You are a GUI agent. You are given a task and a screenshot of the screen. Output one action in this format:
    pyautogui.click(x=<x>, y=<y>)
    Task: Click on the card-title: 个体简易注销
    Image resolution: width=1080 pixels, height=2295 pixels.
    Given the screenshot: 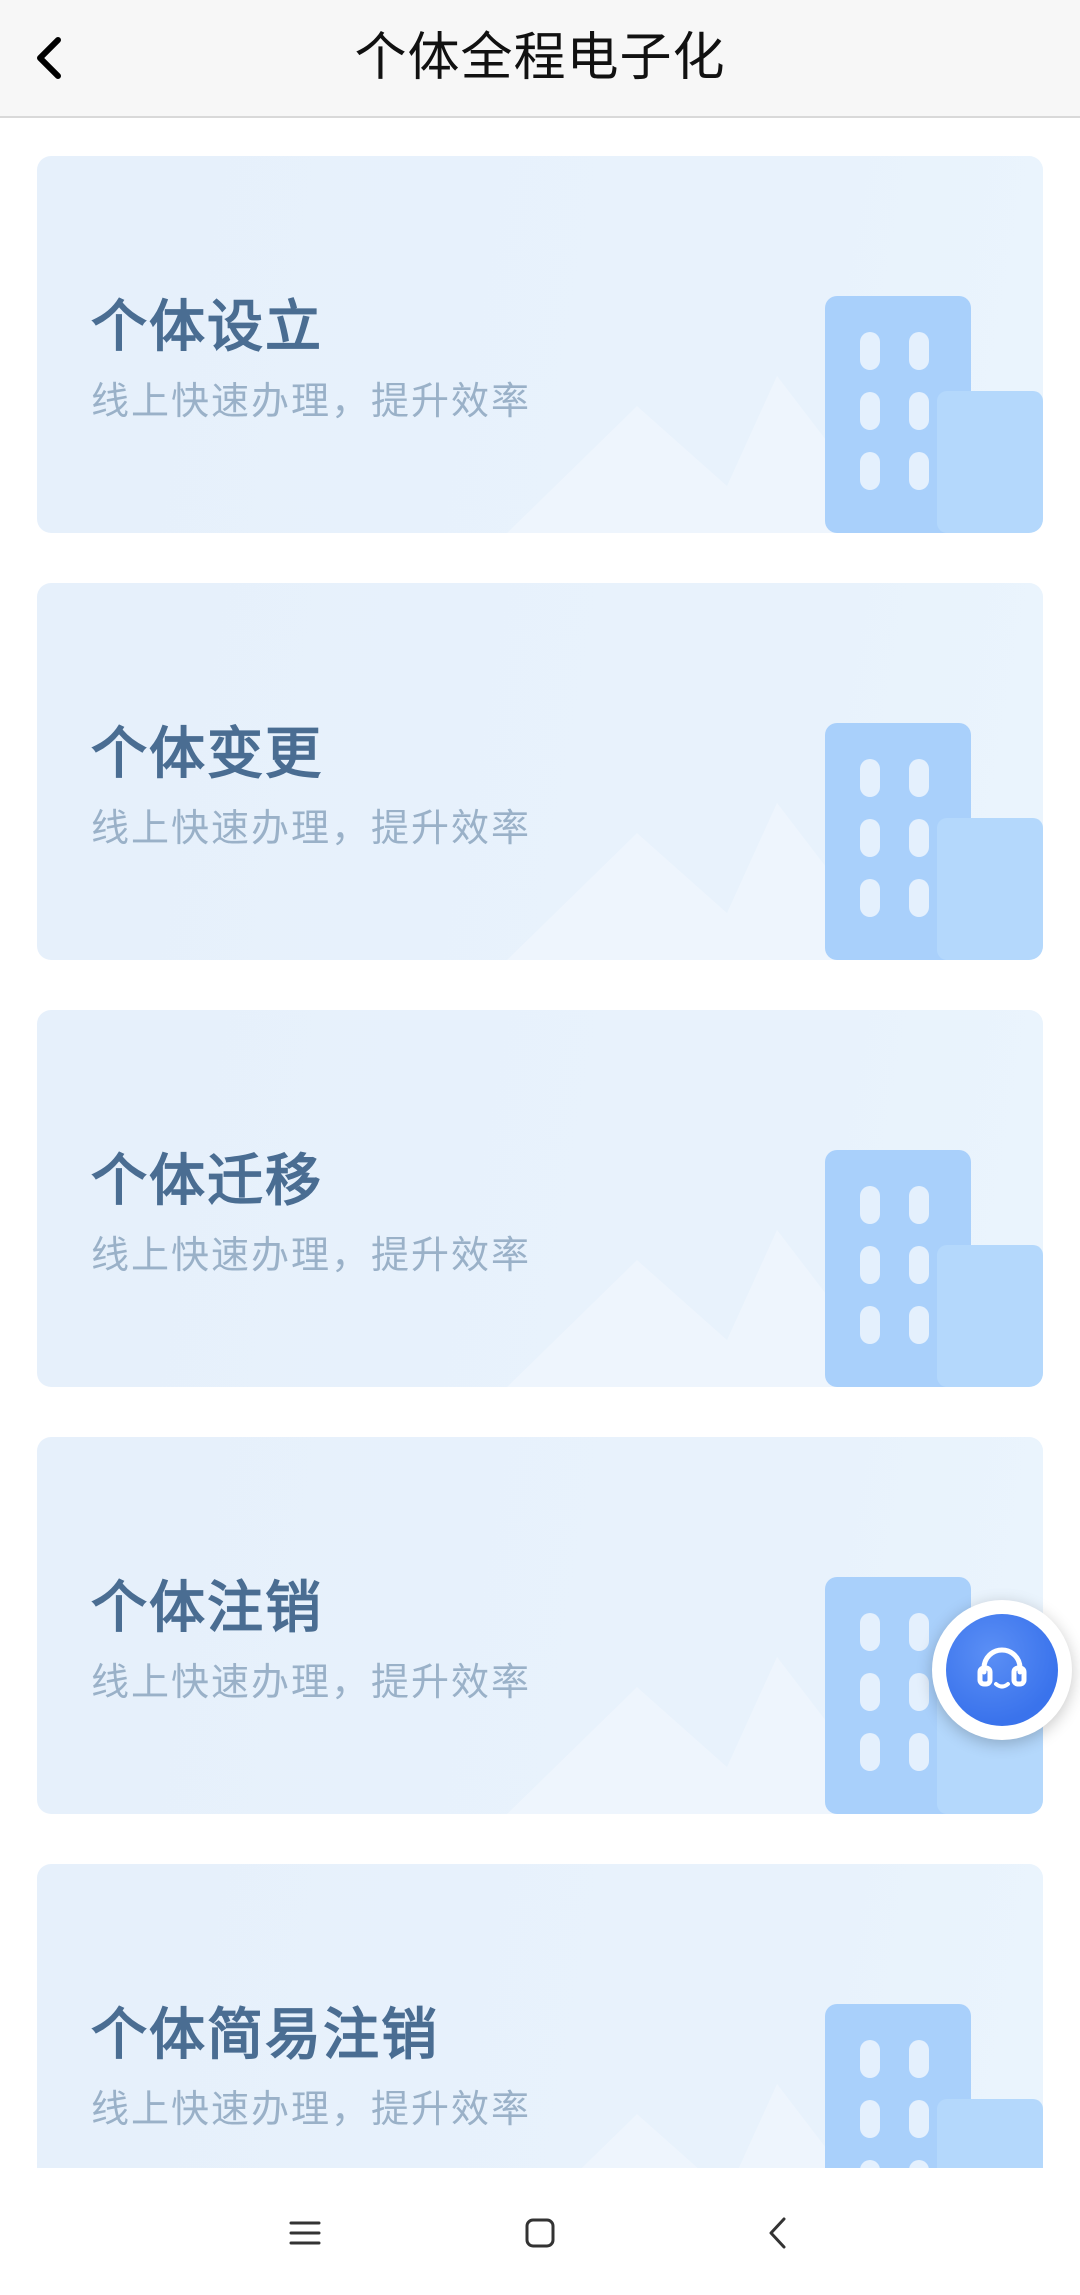 What is the action you would take?
    pyautogui.click(x=265, y=2035)
    